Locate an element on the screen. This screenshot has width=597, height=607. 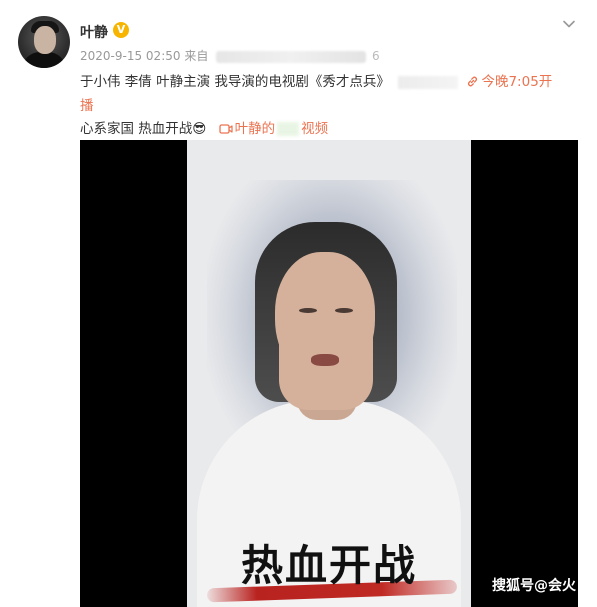
person-left-eye is located at coordinates (308, 310).